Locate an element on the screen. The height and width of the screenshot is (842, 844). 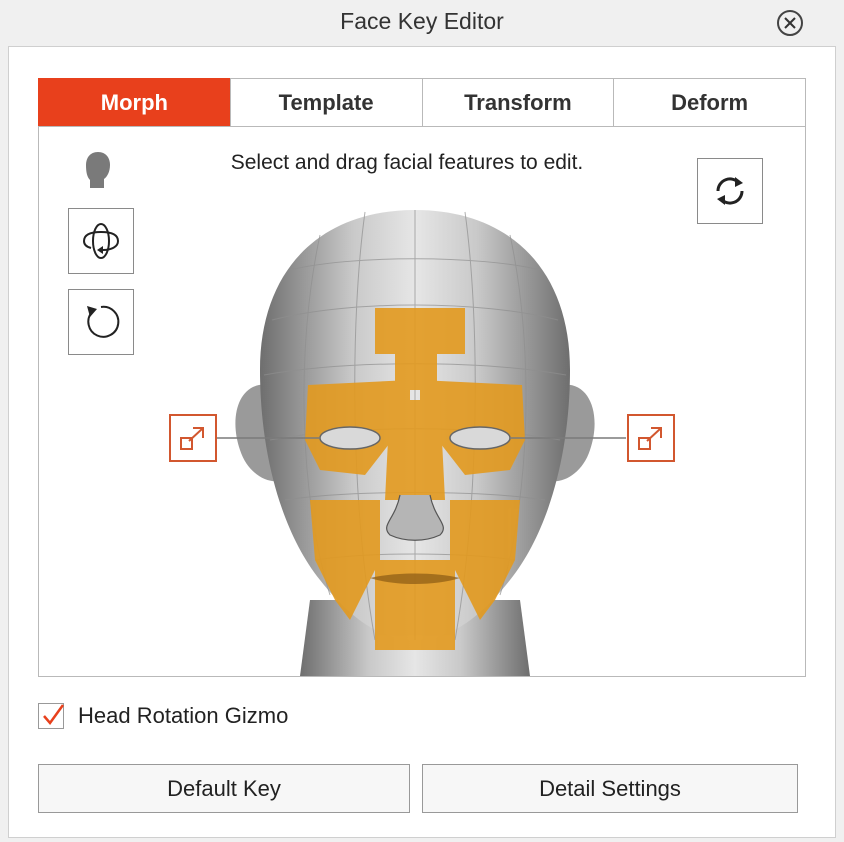
left-eye-handle is located at coordinates (193, 438).